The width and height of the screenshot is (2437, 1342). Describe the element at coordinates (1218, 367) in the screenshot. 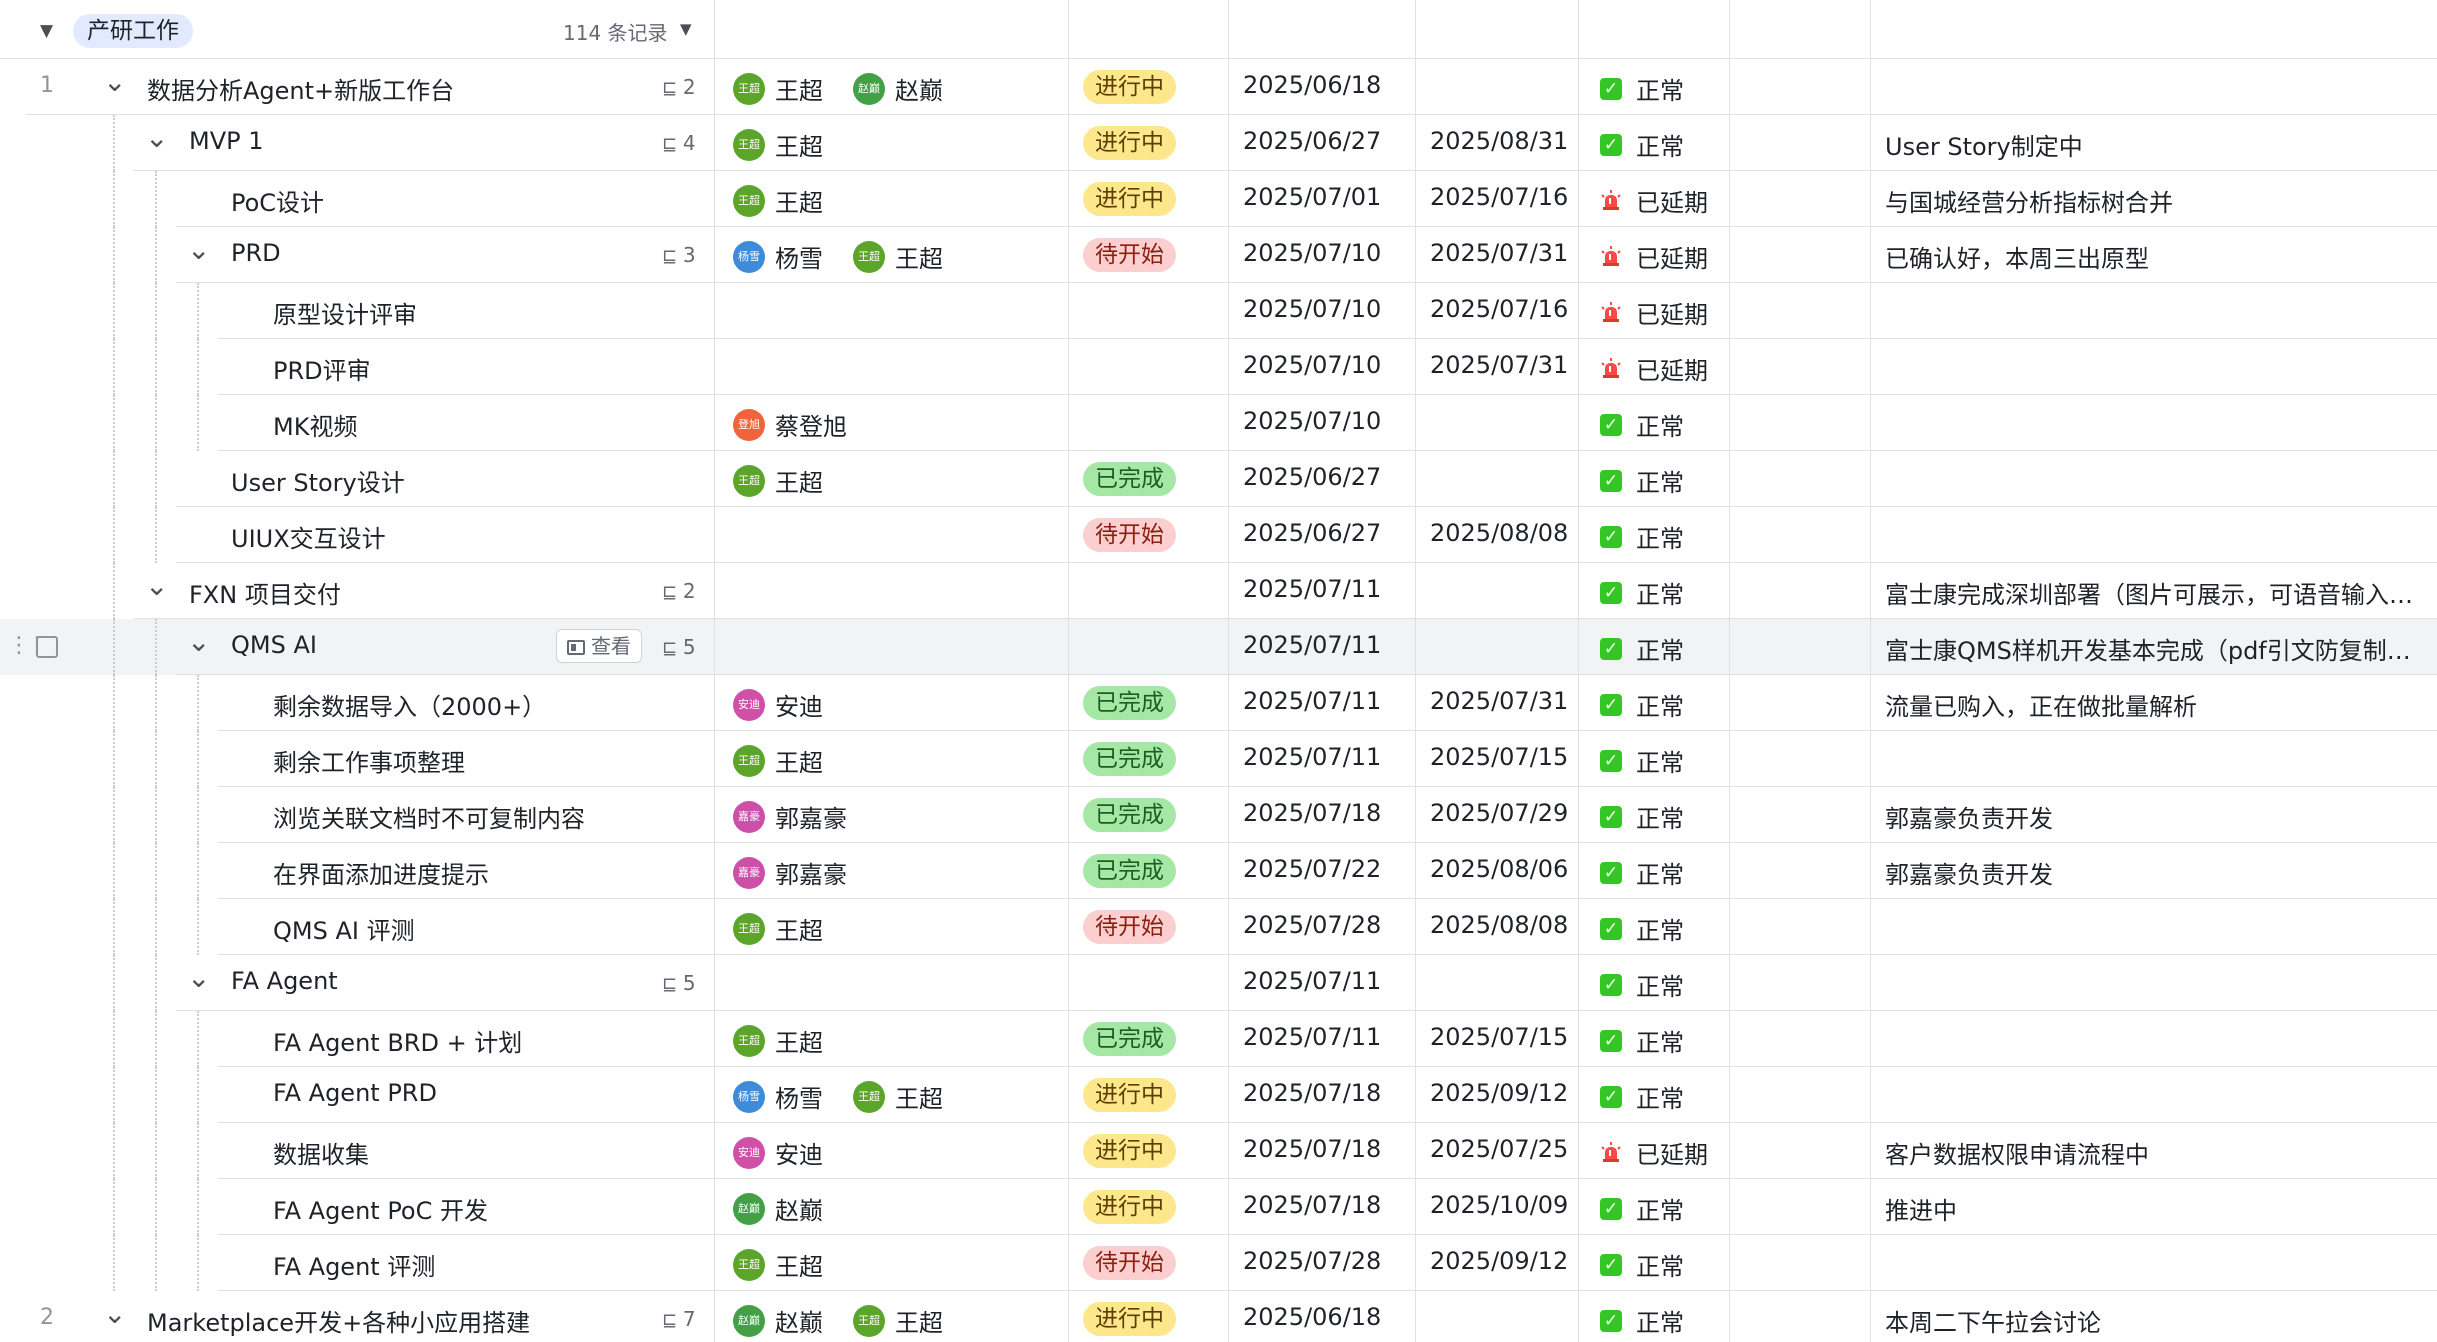

I see `table-row: PRD评审 2025/07/10 2025/07/31 已延期` at that location.